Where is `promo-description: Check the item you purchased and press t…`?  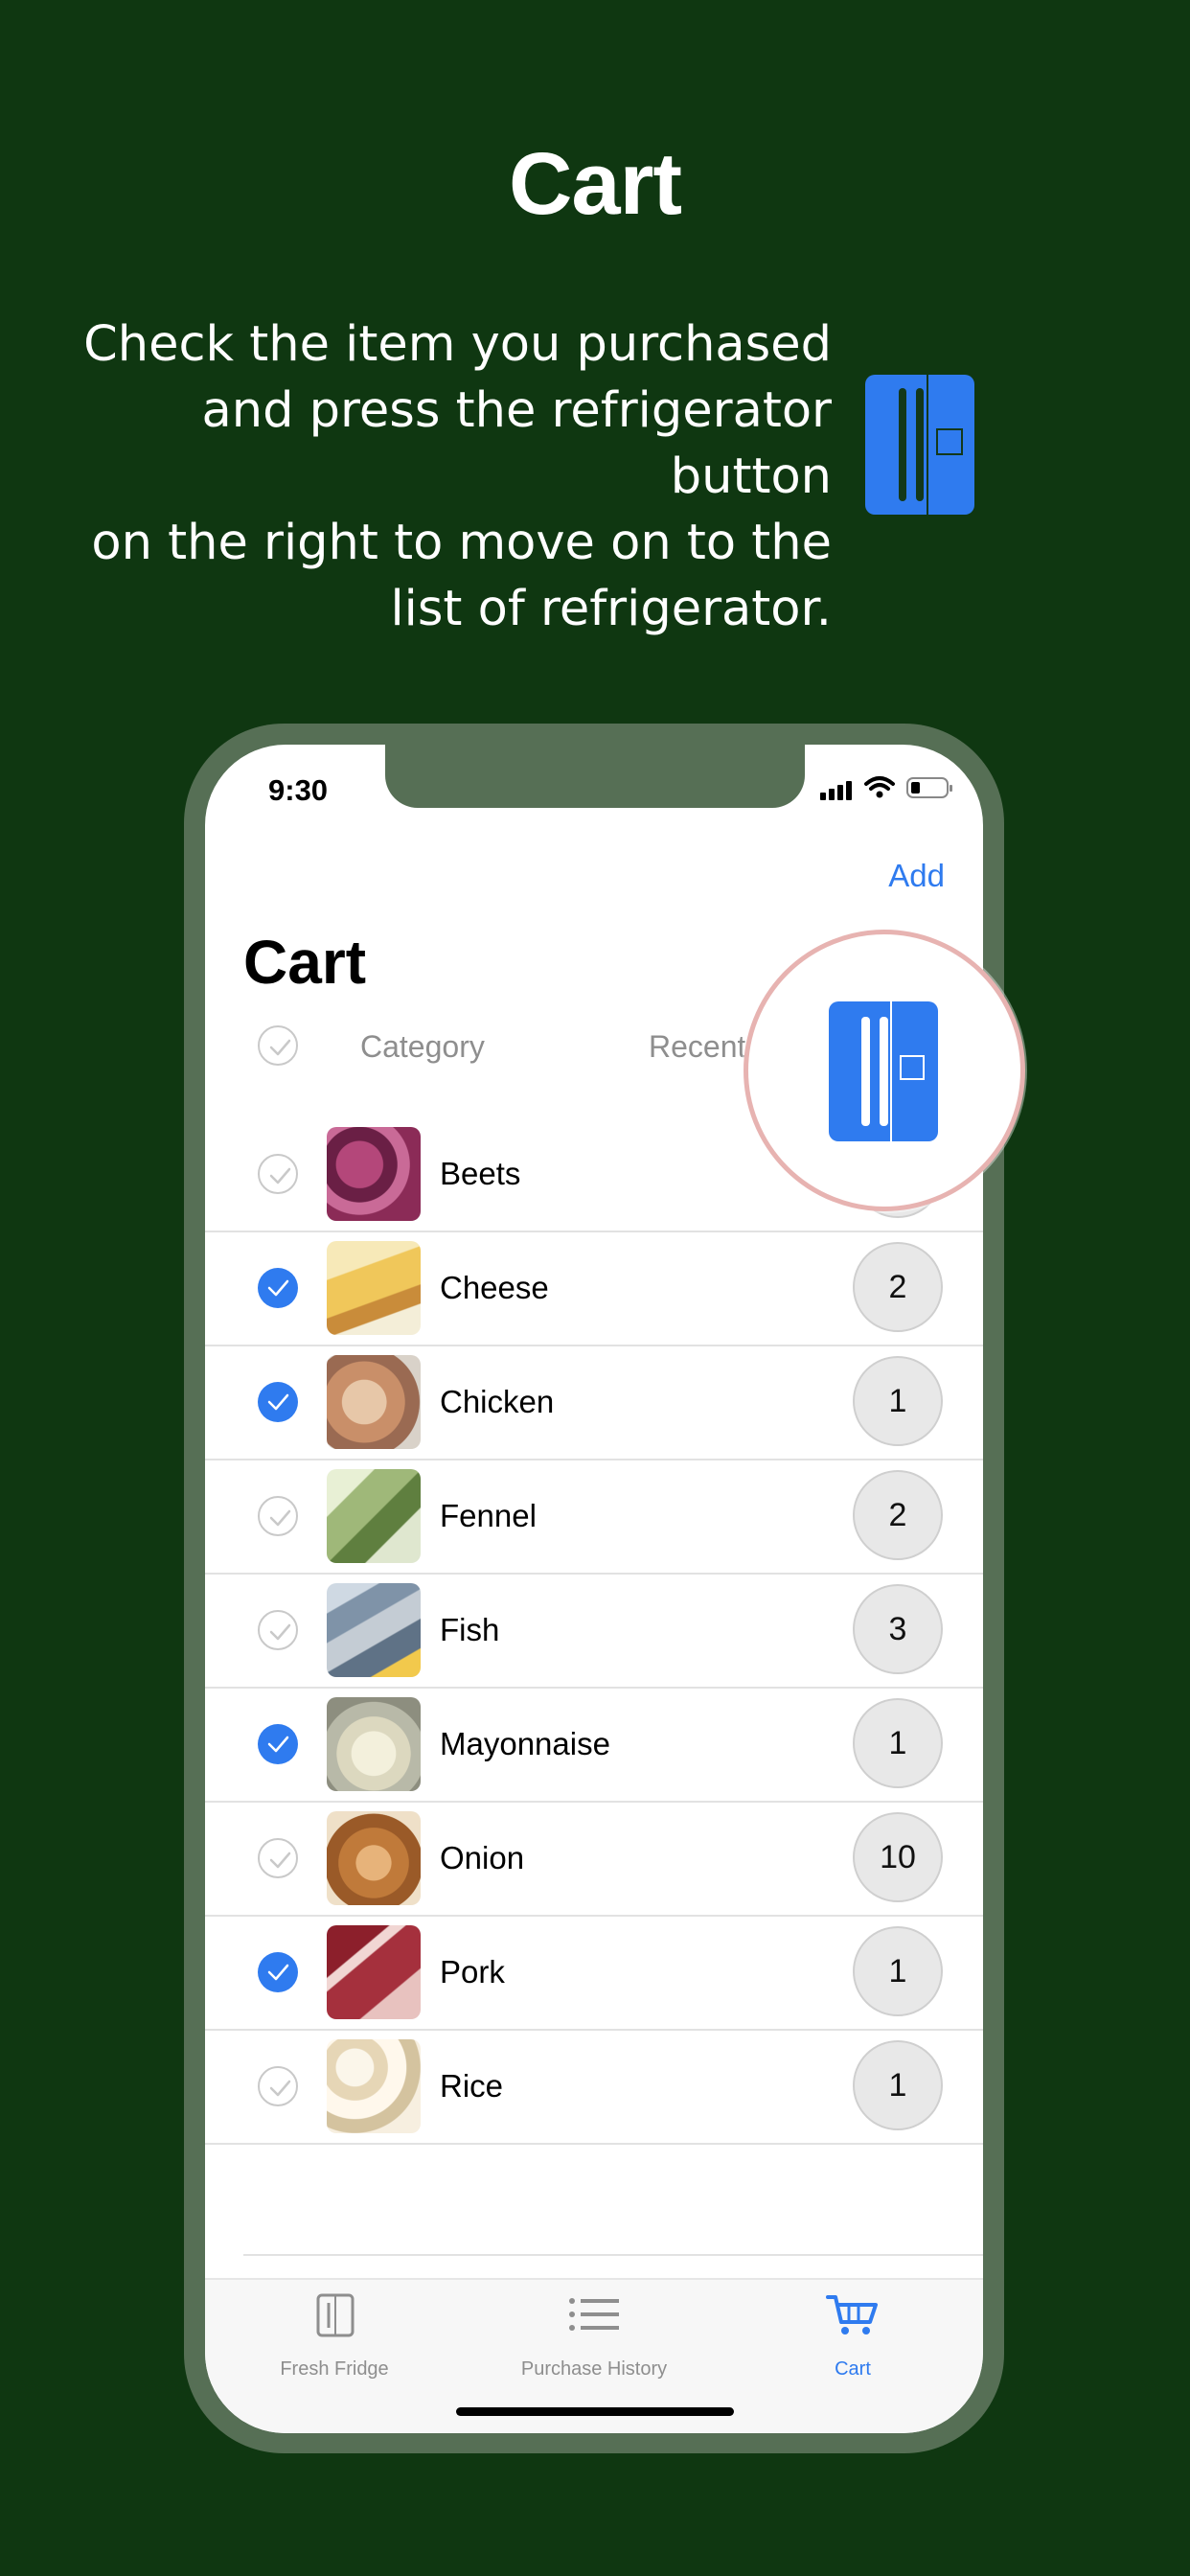
promo-description: Check the item you purchased and press t… is located at coordinates (439, 476).